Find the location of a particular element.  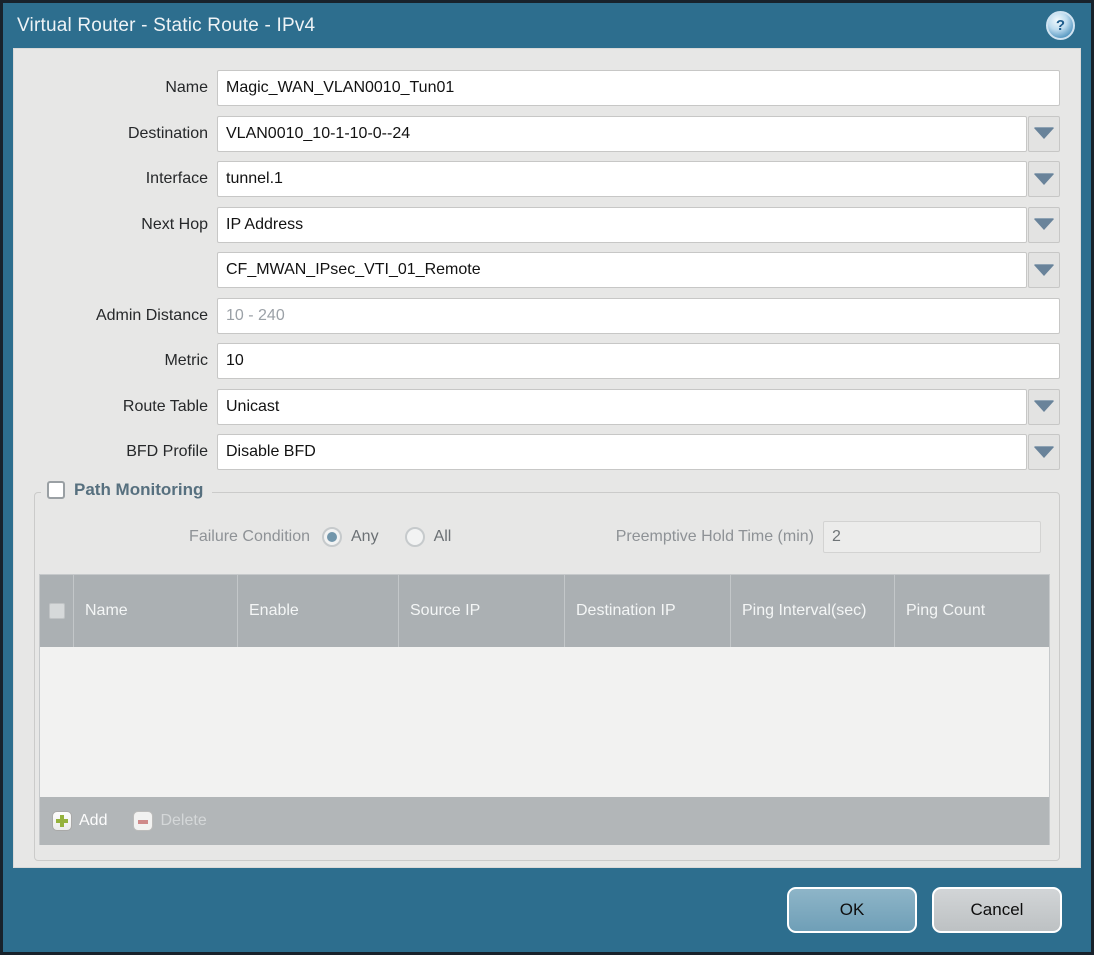

form-row-admin-distance: Admin Distance is located at coordinates (537, 315).